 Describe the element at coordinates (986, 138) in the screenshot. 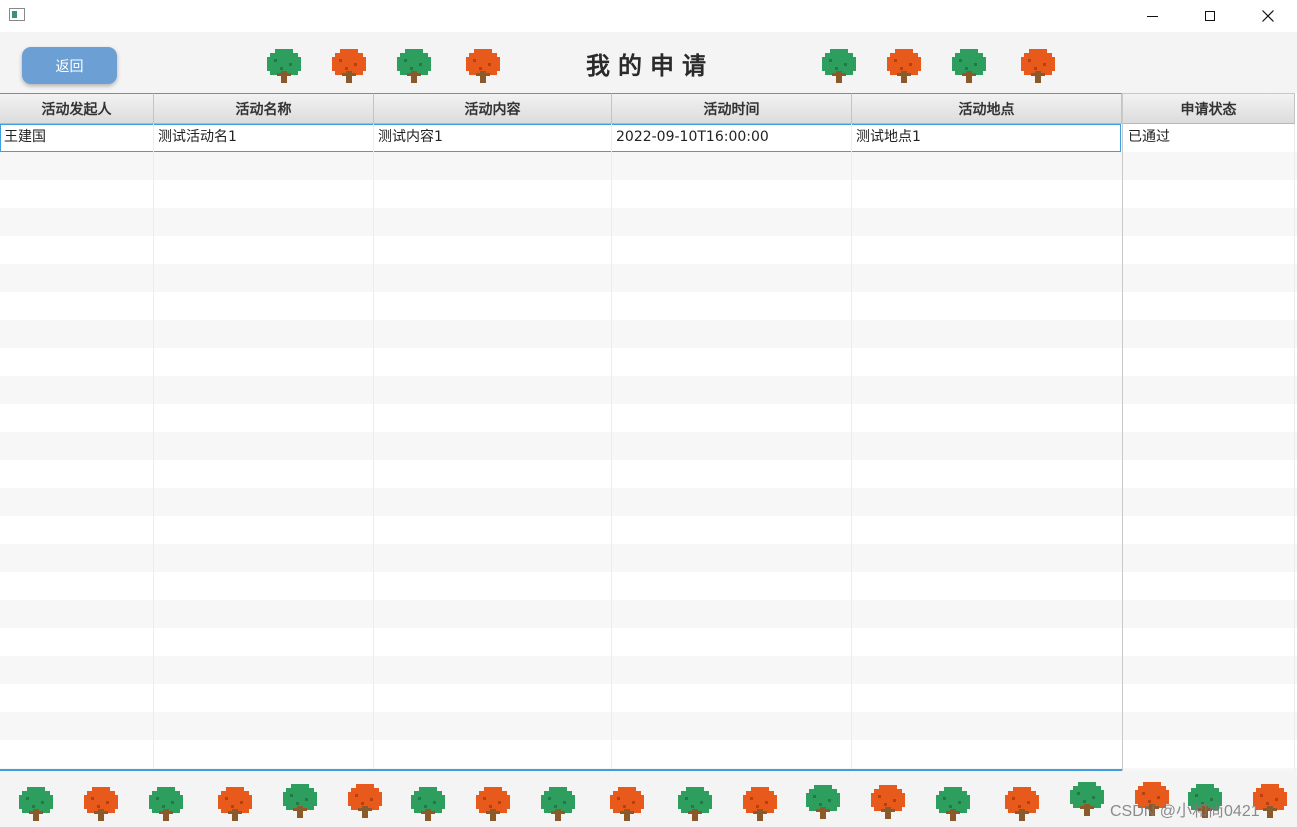

I see `cell-activity-location: 测试地点1` at that location.